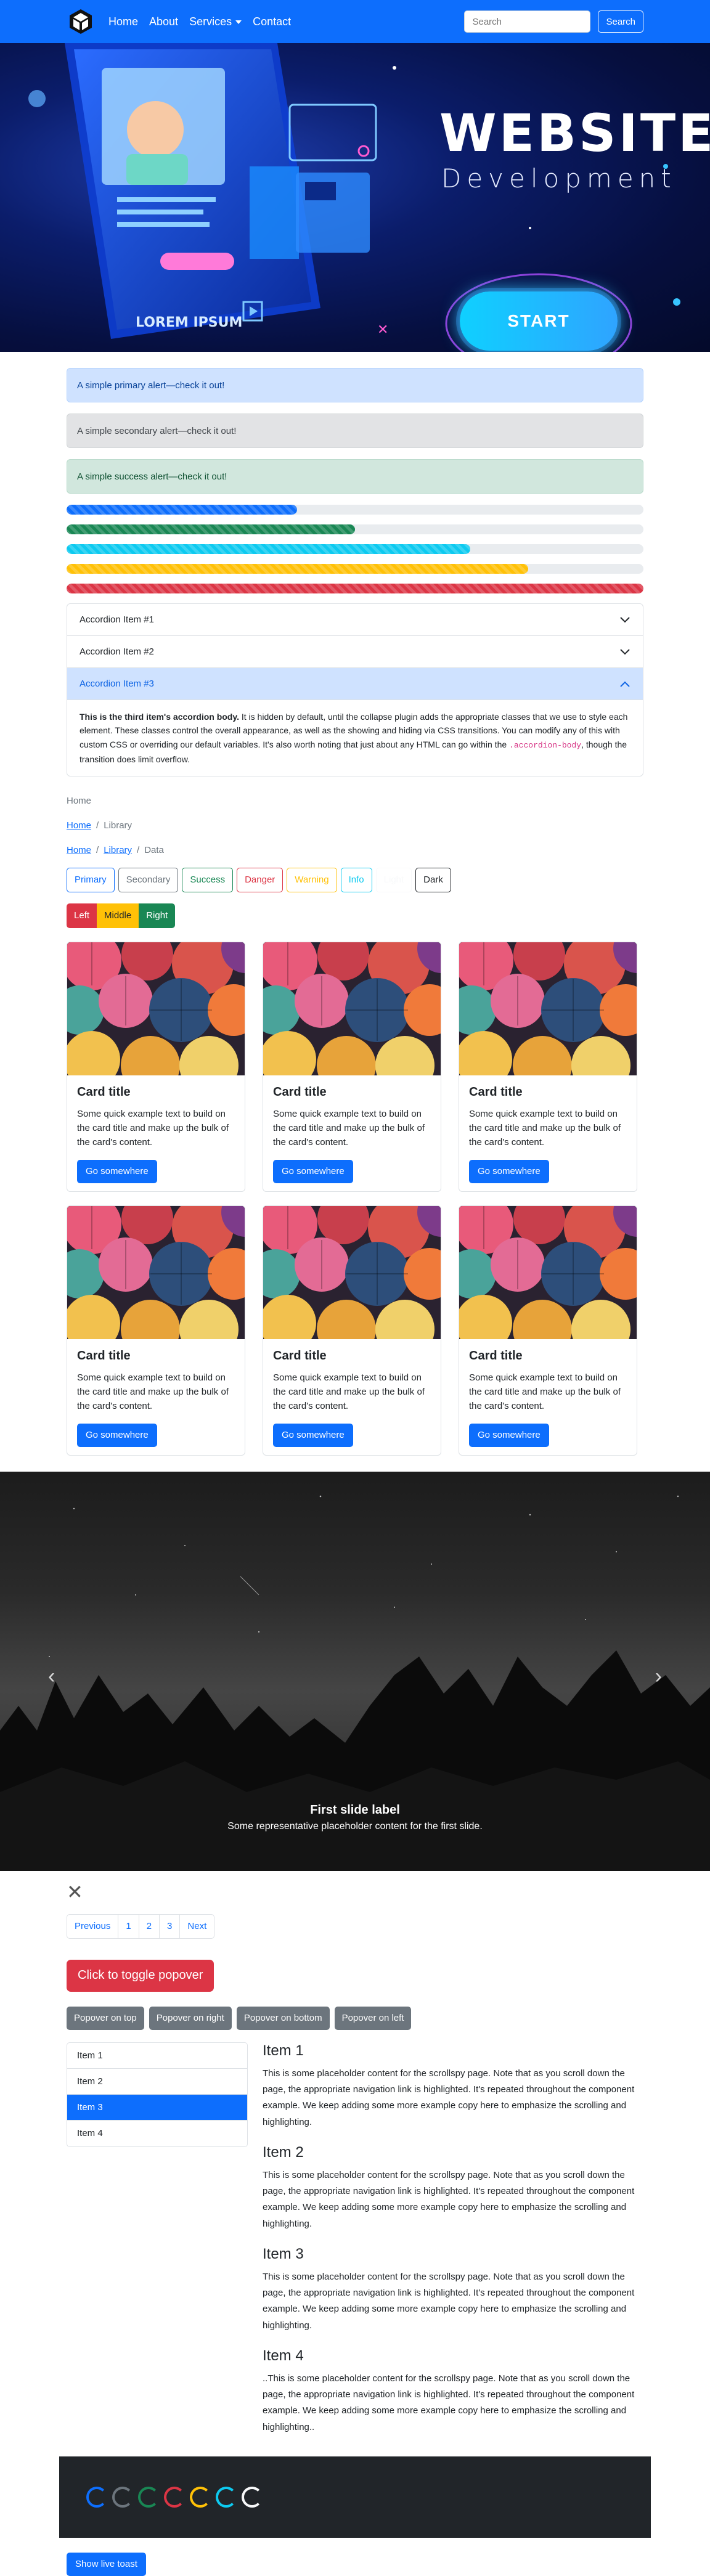  I want to click on nav-contact-link: Contact, so click(272, 22).